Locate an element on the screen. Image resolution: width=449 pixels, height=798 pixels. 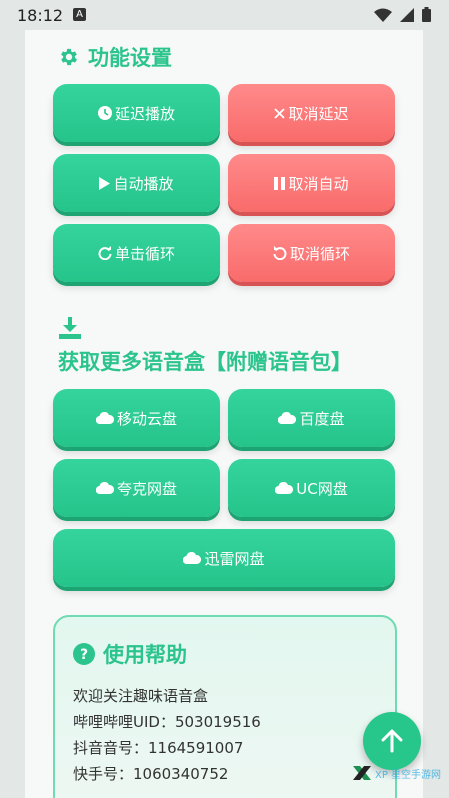
download-title-text: 获取更多语音盒【附赠语音包】 is located at coordinates (205, 362).